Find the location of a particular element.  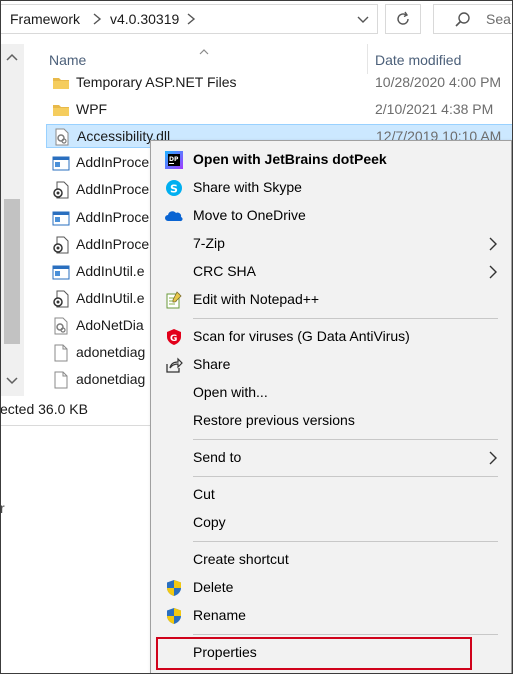

search-placeholder: Sea is located at coordinates (498, 19).